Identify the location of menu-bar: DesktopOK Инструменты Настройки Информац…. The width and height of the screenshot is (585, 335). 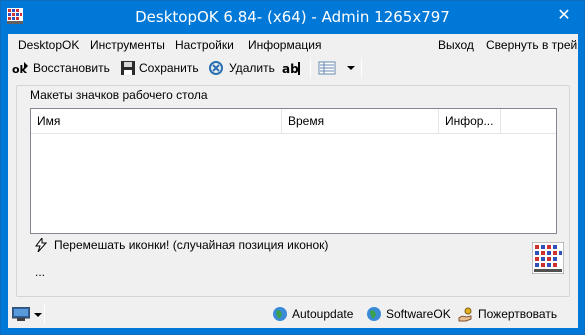
(293, 45).